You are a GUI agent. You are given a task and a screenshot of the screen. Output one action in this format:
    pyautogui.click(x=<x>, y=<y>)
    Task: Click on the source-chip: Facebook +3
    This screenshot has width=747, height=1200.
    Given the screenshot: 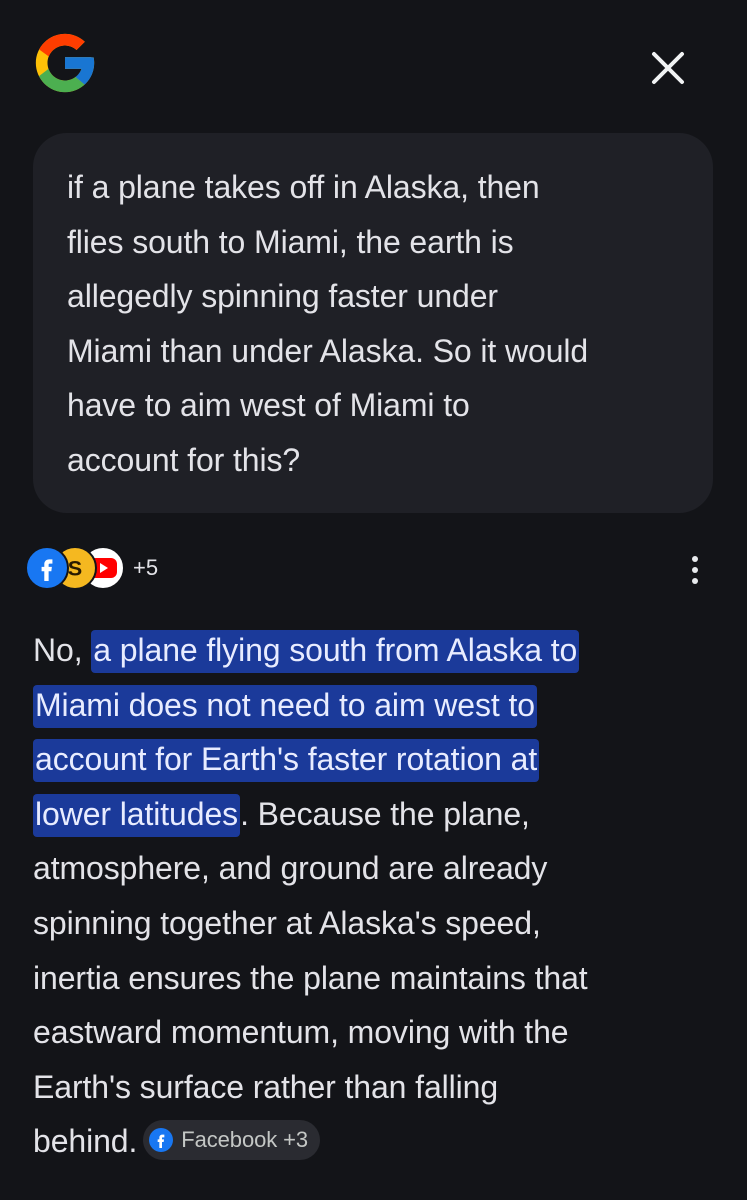 What is the action you would take?
    pyautogui.click(x=232, y=1139)
    